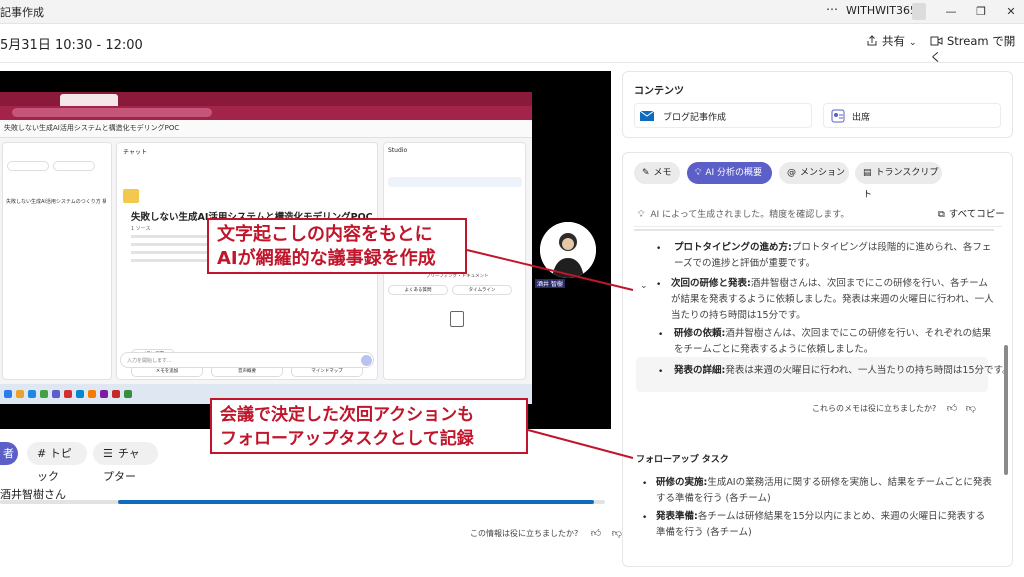 This screenshot has height=577, width=1024. I want to click on annotation-callout: 会議で決定した次回アクションも フォローアップタスクとして記録, so click(369, 426).